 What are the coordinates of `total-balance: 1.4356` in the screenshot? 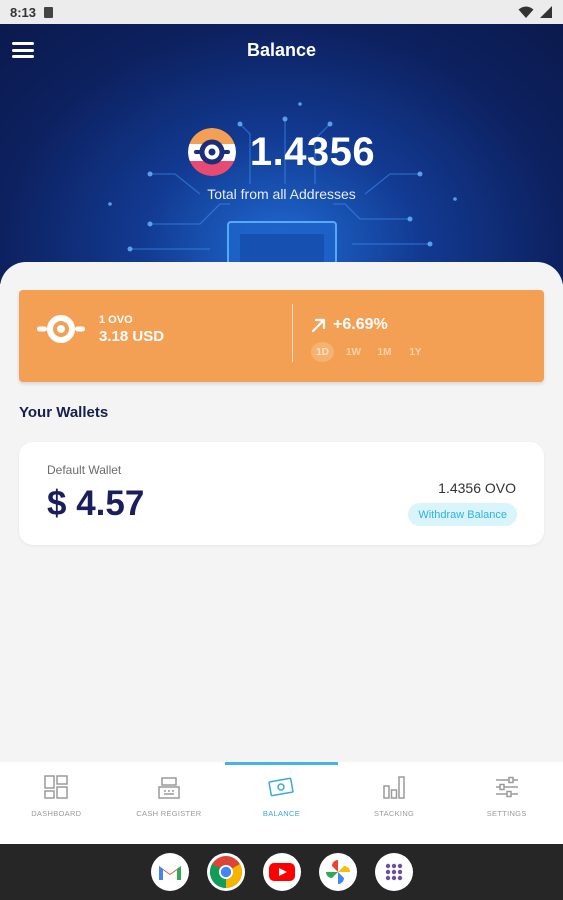 It's located at (281, 152).